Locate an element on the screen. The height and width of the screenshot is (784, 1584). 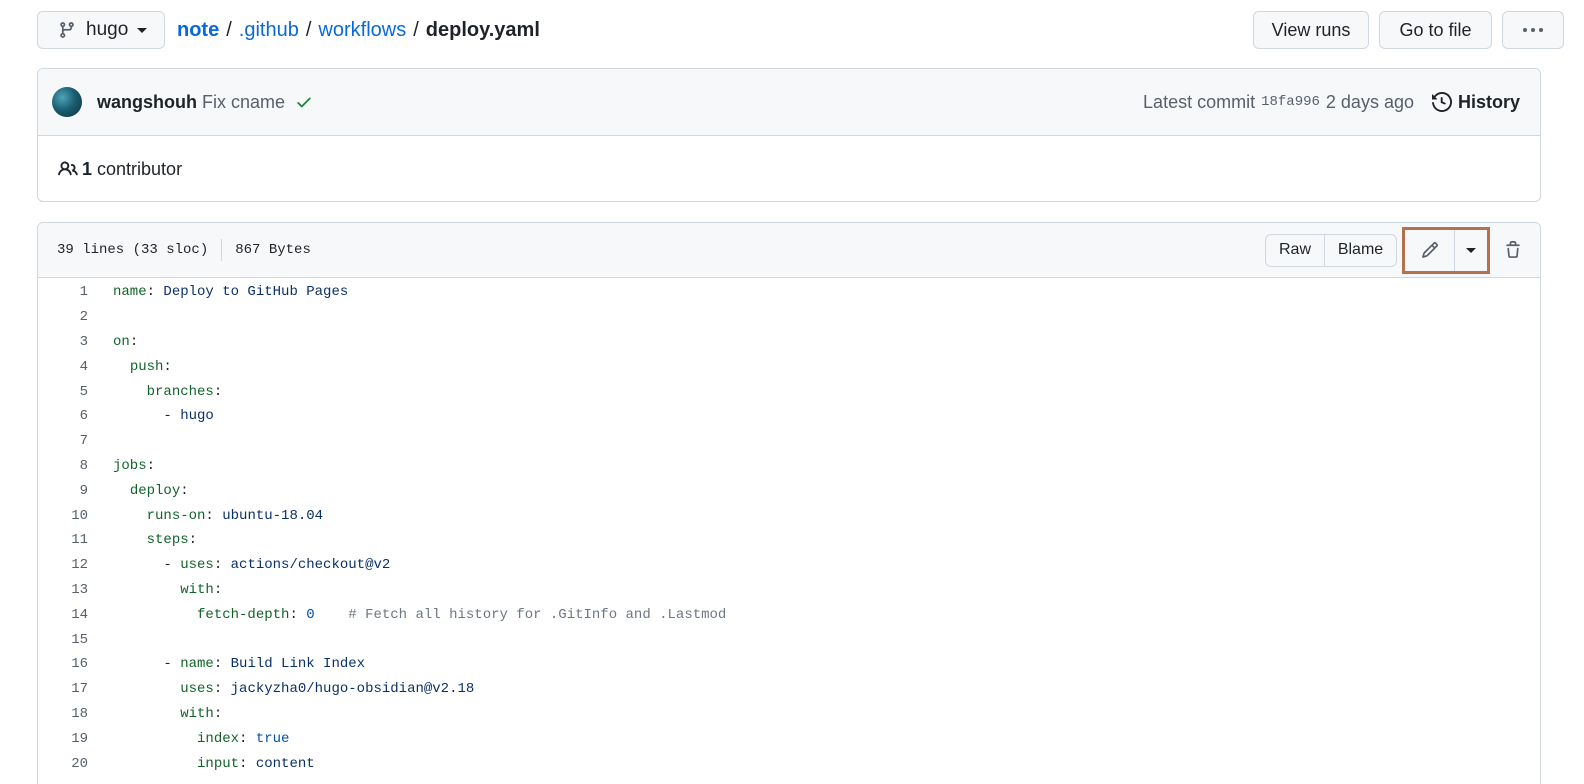
file-header: 39 lines (33 sloc) 867 Bytes Raw Blame is located at coordinates (789, 250).